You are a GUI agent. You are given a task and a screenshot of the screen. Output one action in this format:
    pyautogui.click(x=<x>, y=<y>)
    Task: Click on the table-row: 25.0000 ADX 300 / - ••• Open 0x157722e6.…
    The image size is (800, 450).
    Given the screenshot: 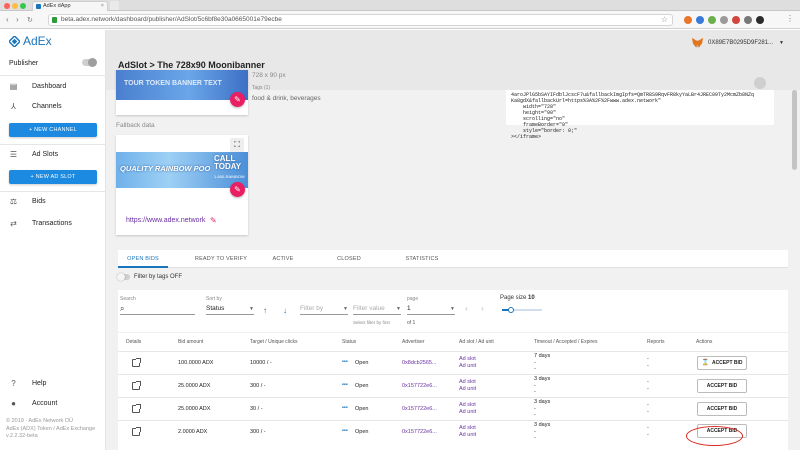 What is the action you would take?
    pyautogui.click(x=453, y=385)
    